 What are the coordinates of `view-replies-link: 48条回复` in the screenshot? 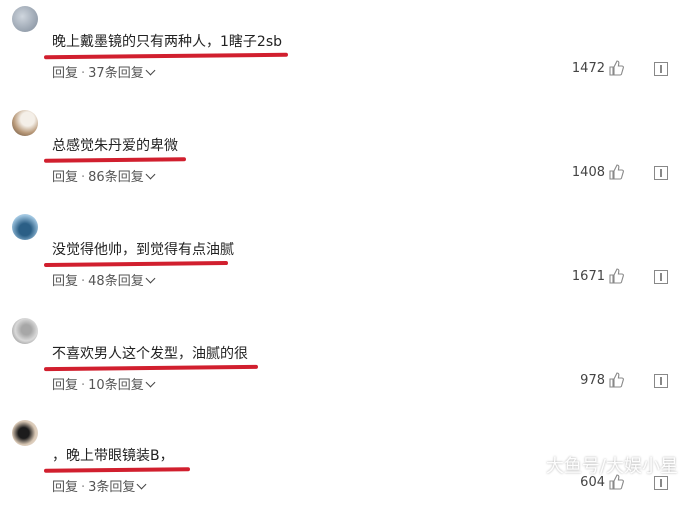 It's located at (122, 281).